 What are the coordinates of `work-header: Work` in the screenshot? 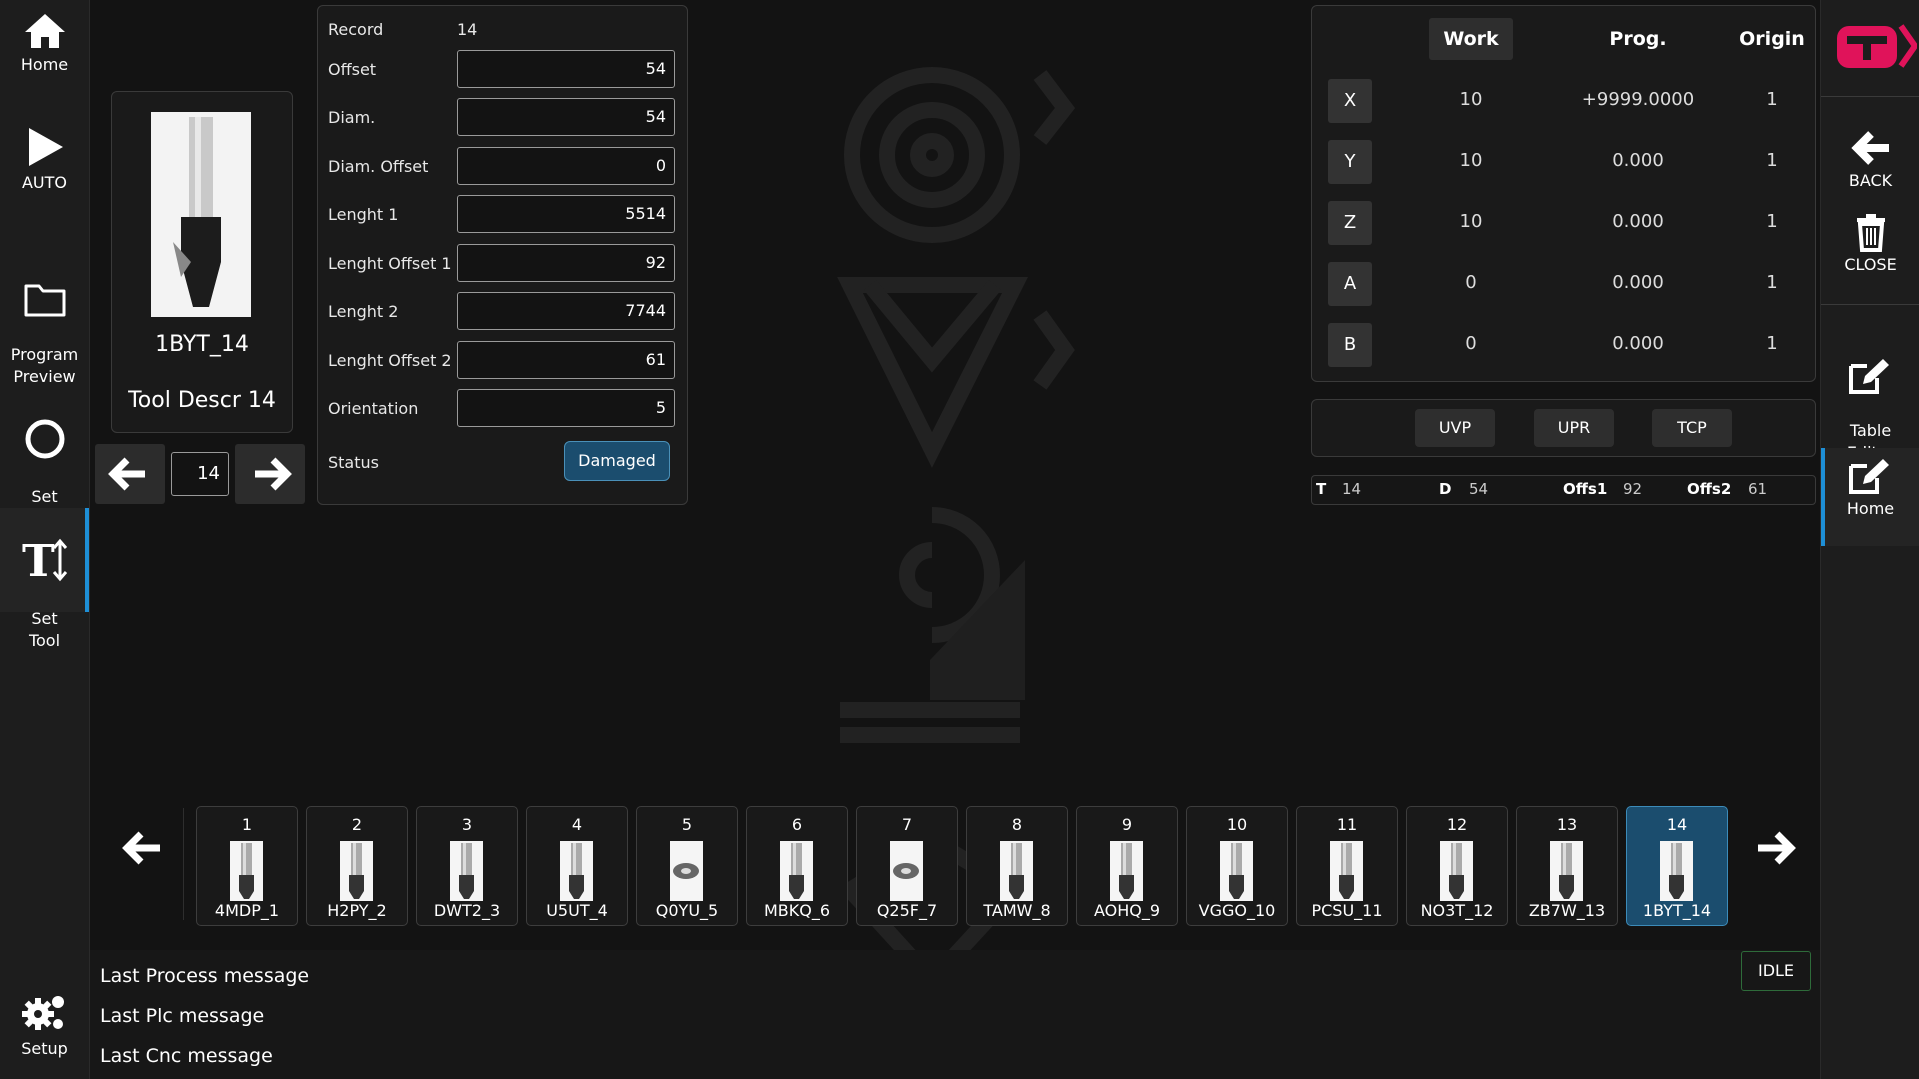 It's located at (1471, 39).